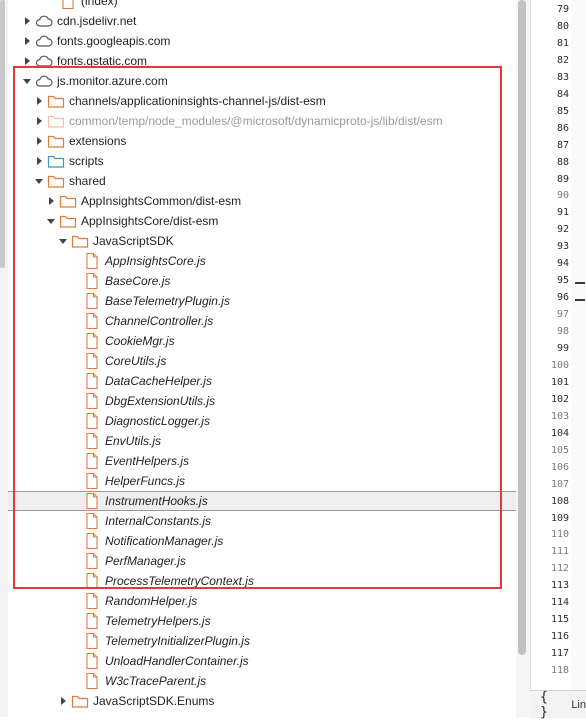 The image size is (586, 720). What do you see at coordinates (550, 705) in the screenshot?
I see `pretty-print-button: { }` at bounding box center [550, 705].